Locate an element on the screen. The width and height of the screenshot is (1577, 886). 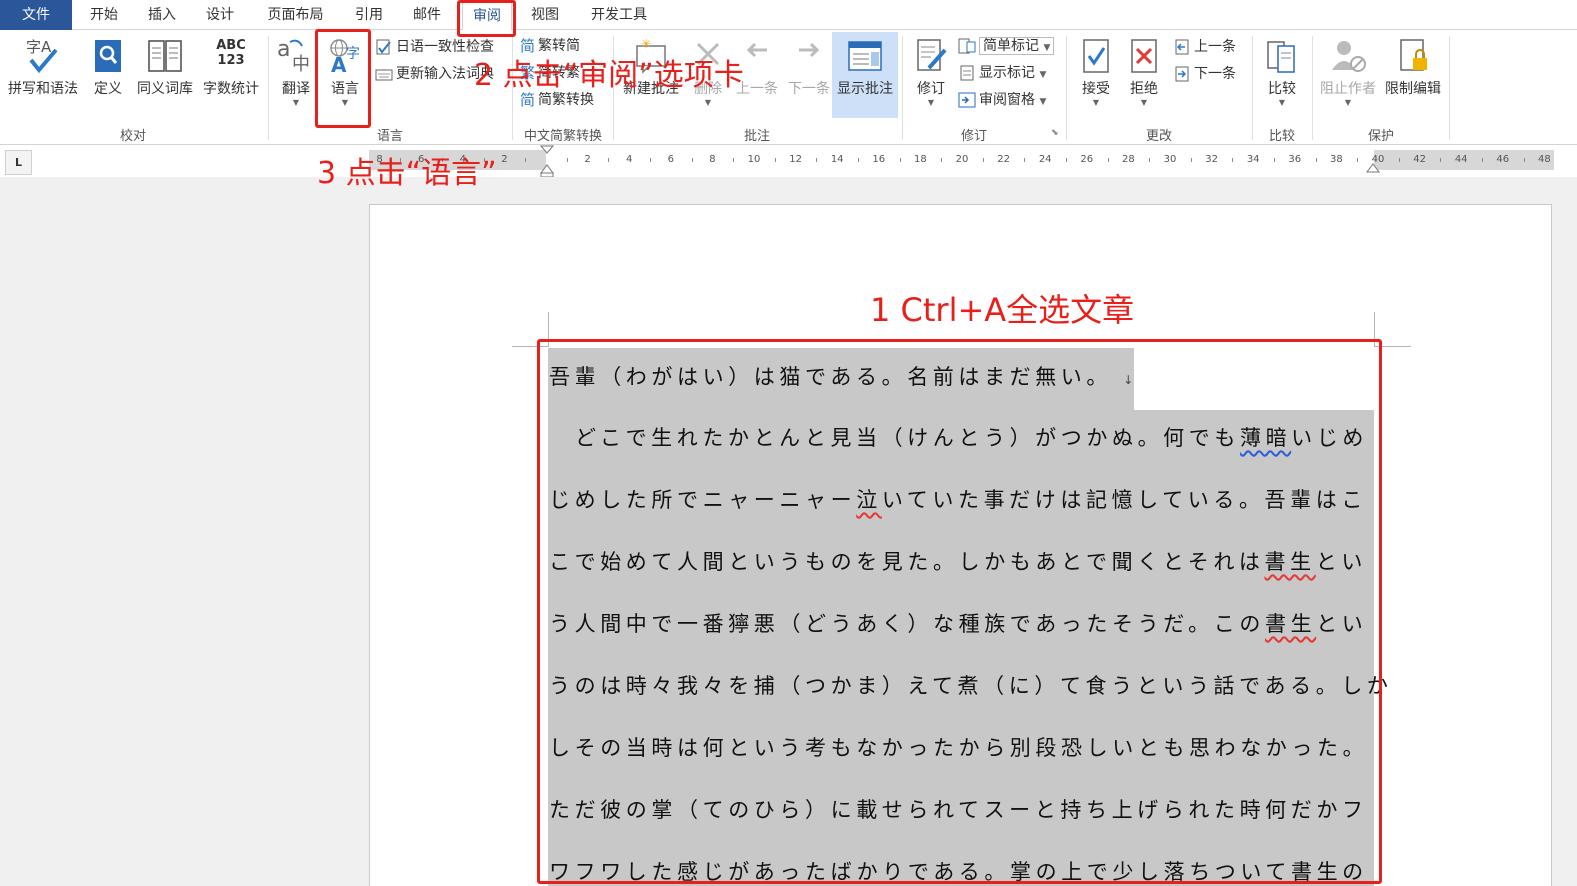
group-proofing-label: 校对 is located at coordinates (132, 136).